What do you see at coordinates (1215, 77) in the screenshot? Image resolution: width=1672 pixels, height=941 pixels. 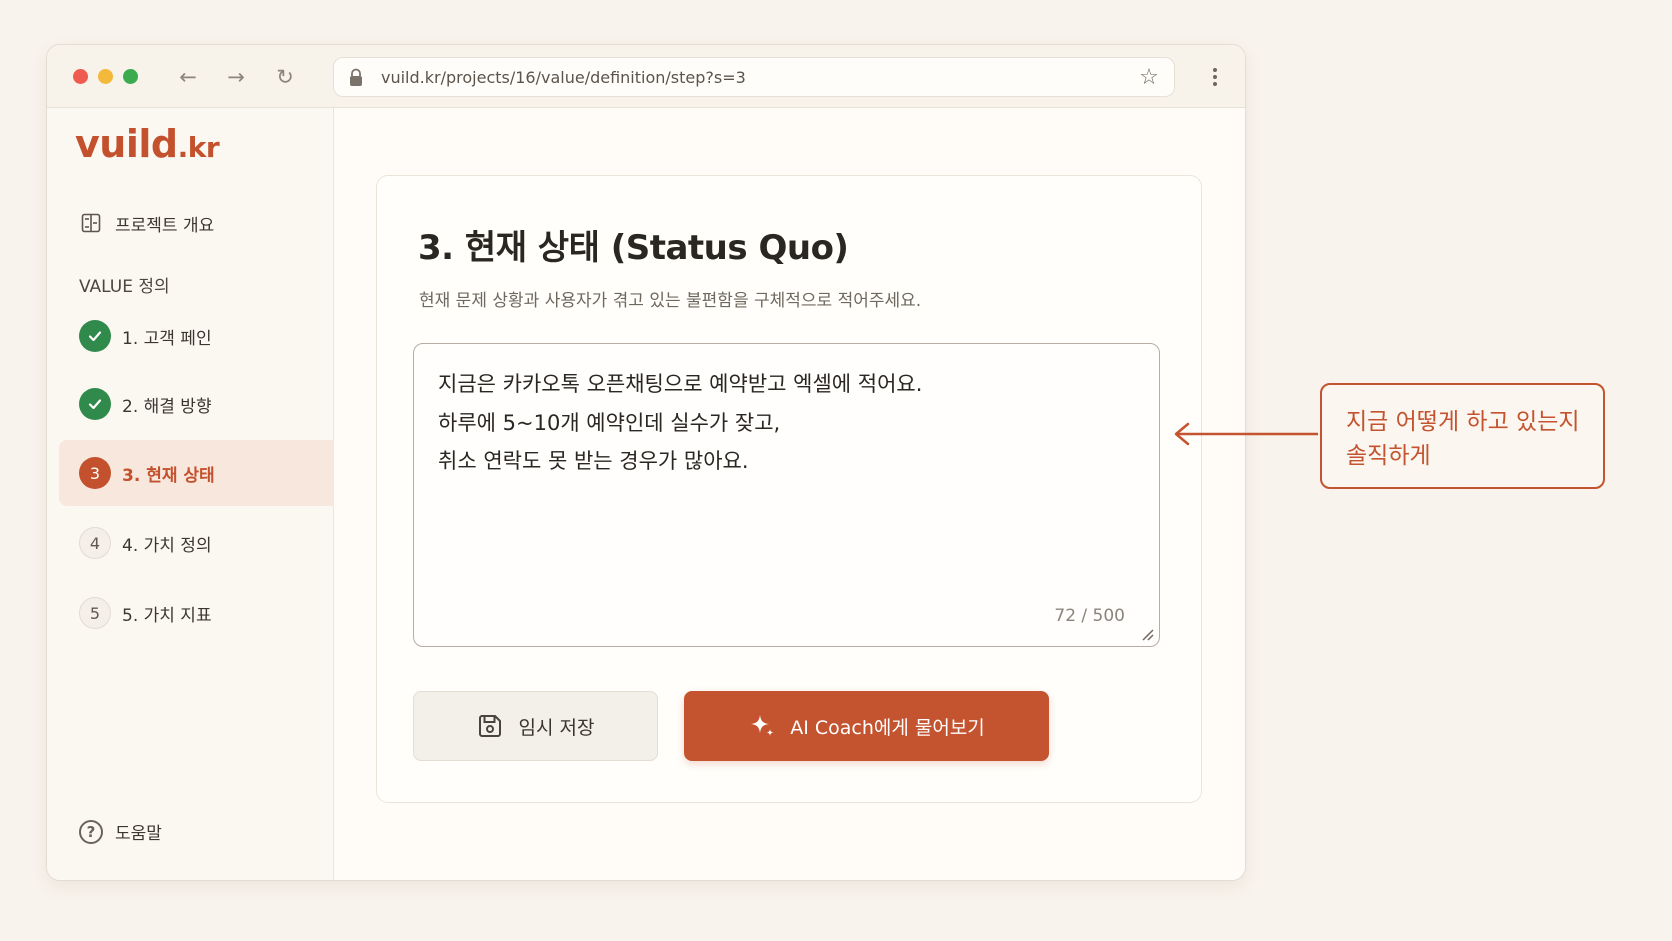 I see `browser-menu-icon` at bounding box center [1215, 77].